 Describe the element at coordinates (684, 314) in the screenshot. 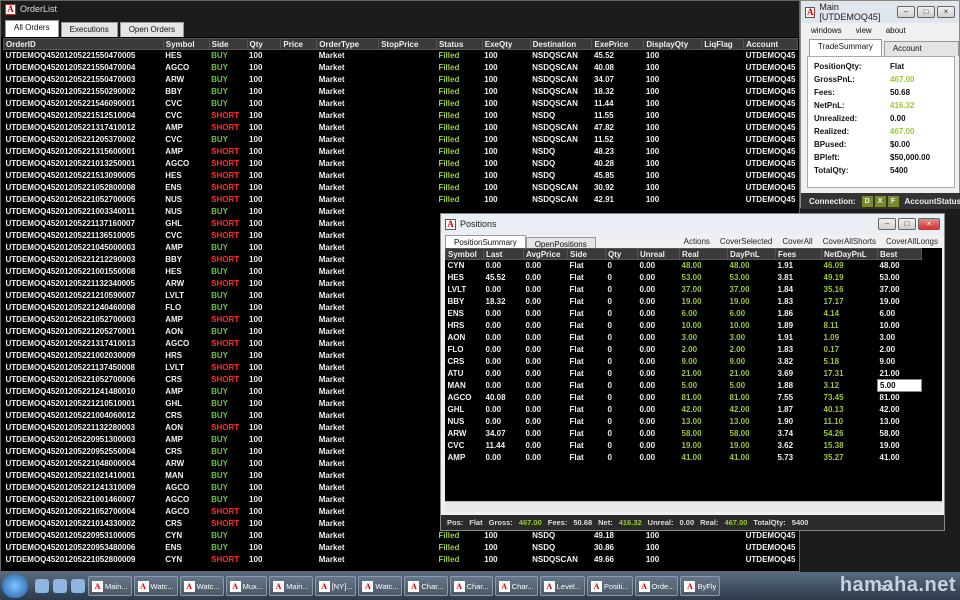

I see `table-row: ENS 0.00 0.00 Flat 0 0.00 6.00 6.00 1.86 4.14 6.00` at that location.